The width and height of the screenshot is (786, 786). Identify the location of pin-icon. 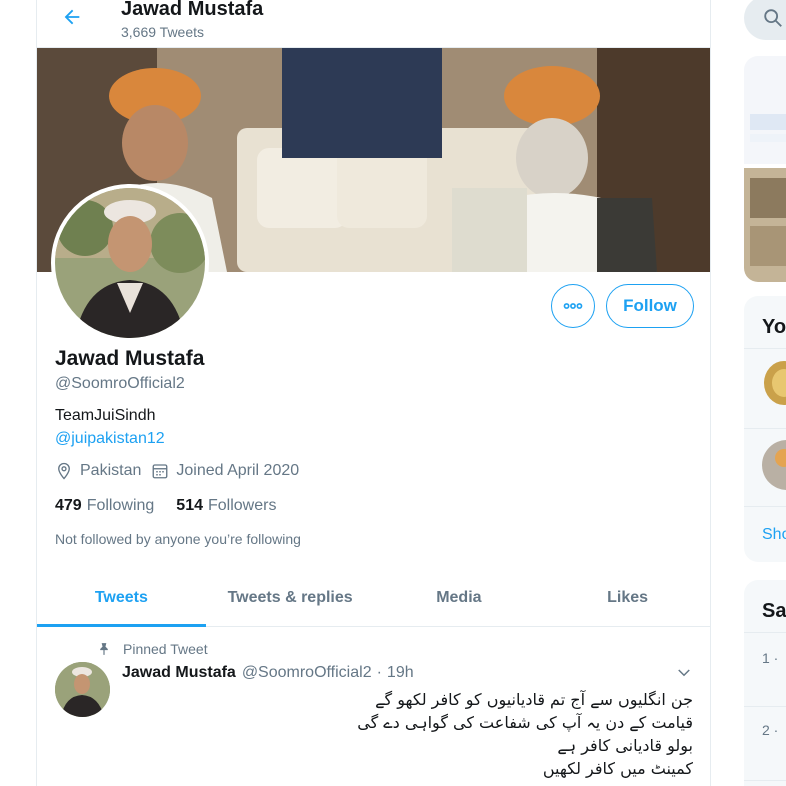
(104, 649).